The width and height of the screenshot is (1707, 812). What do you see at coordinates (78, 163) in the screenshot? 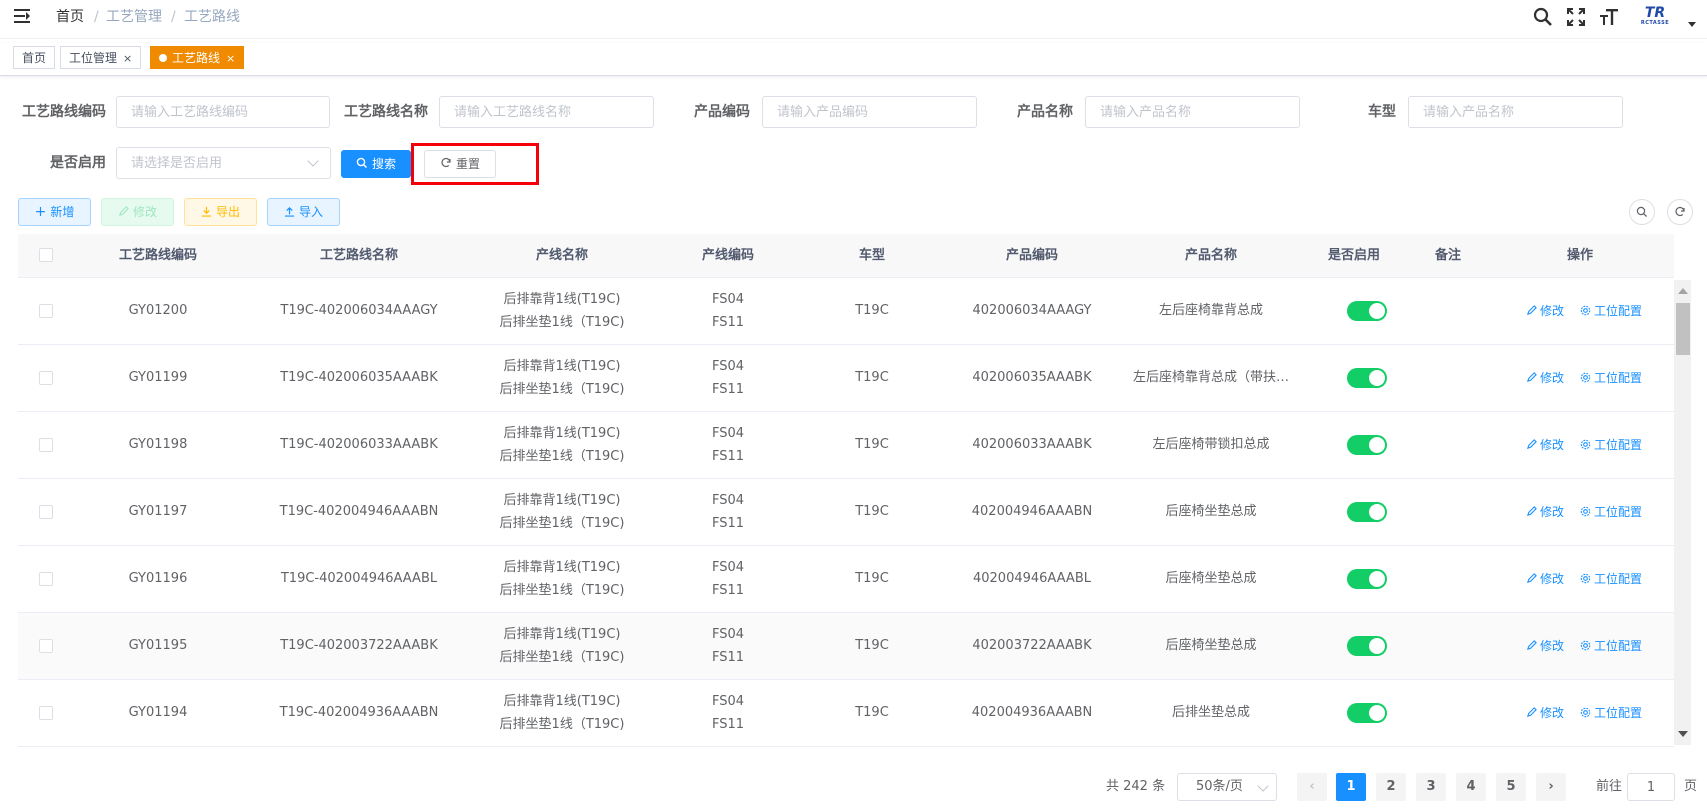
I see `enabled-label: 是否启用` at bounding box center [78, 163].